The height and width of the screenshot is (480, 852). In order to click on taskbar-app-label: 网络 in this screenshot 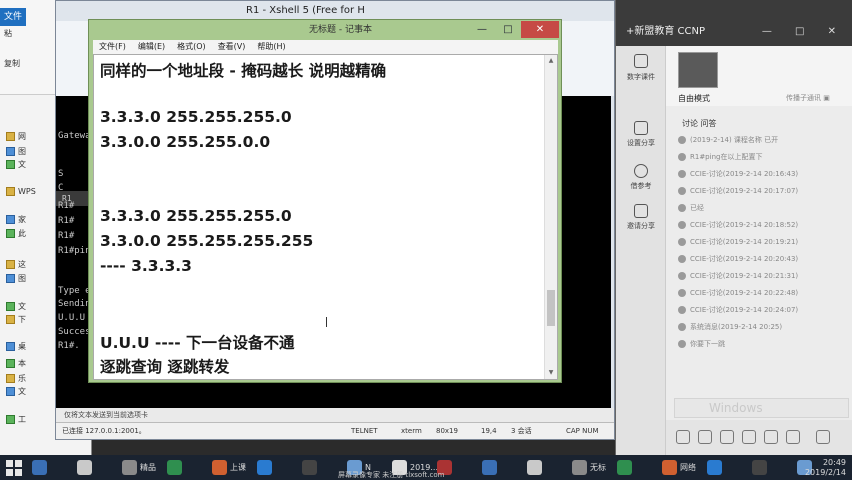, I will do `click(688, 467)`.